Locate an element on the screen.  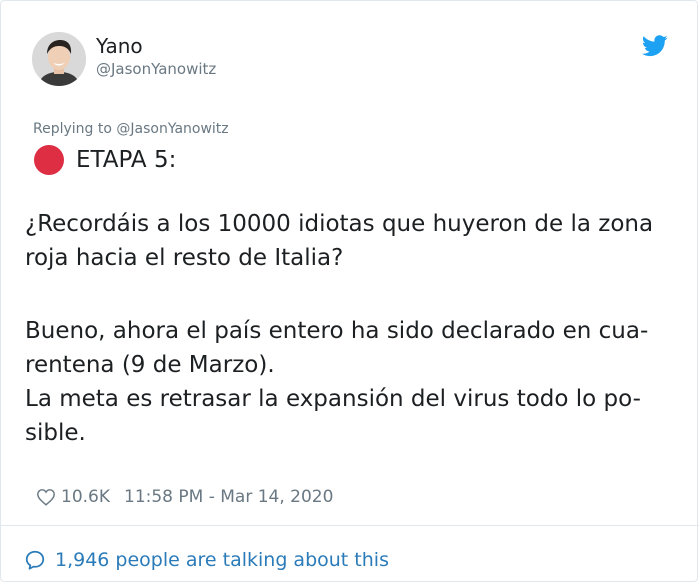
avatar is located at coordinates (59, 59).